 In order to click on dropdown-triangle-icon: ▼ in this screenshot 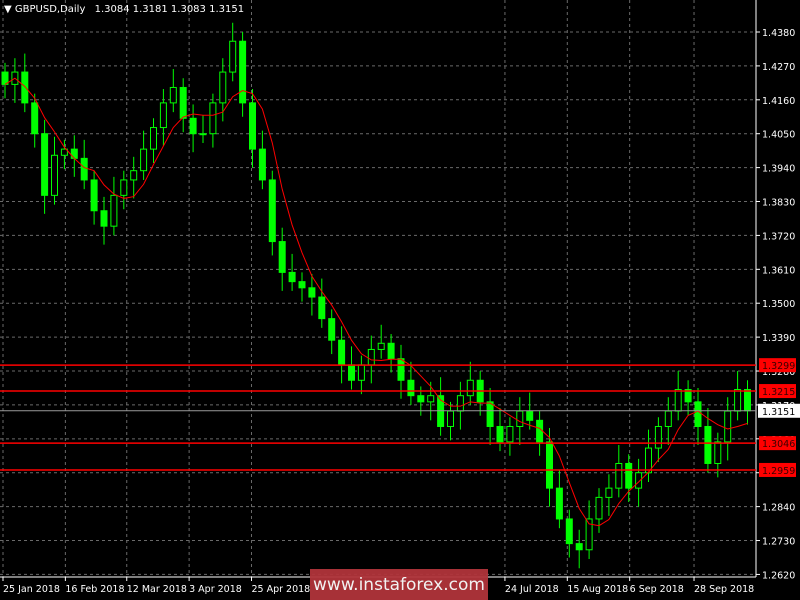, I will do `click(8, 9)`.